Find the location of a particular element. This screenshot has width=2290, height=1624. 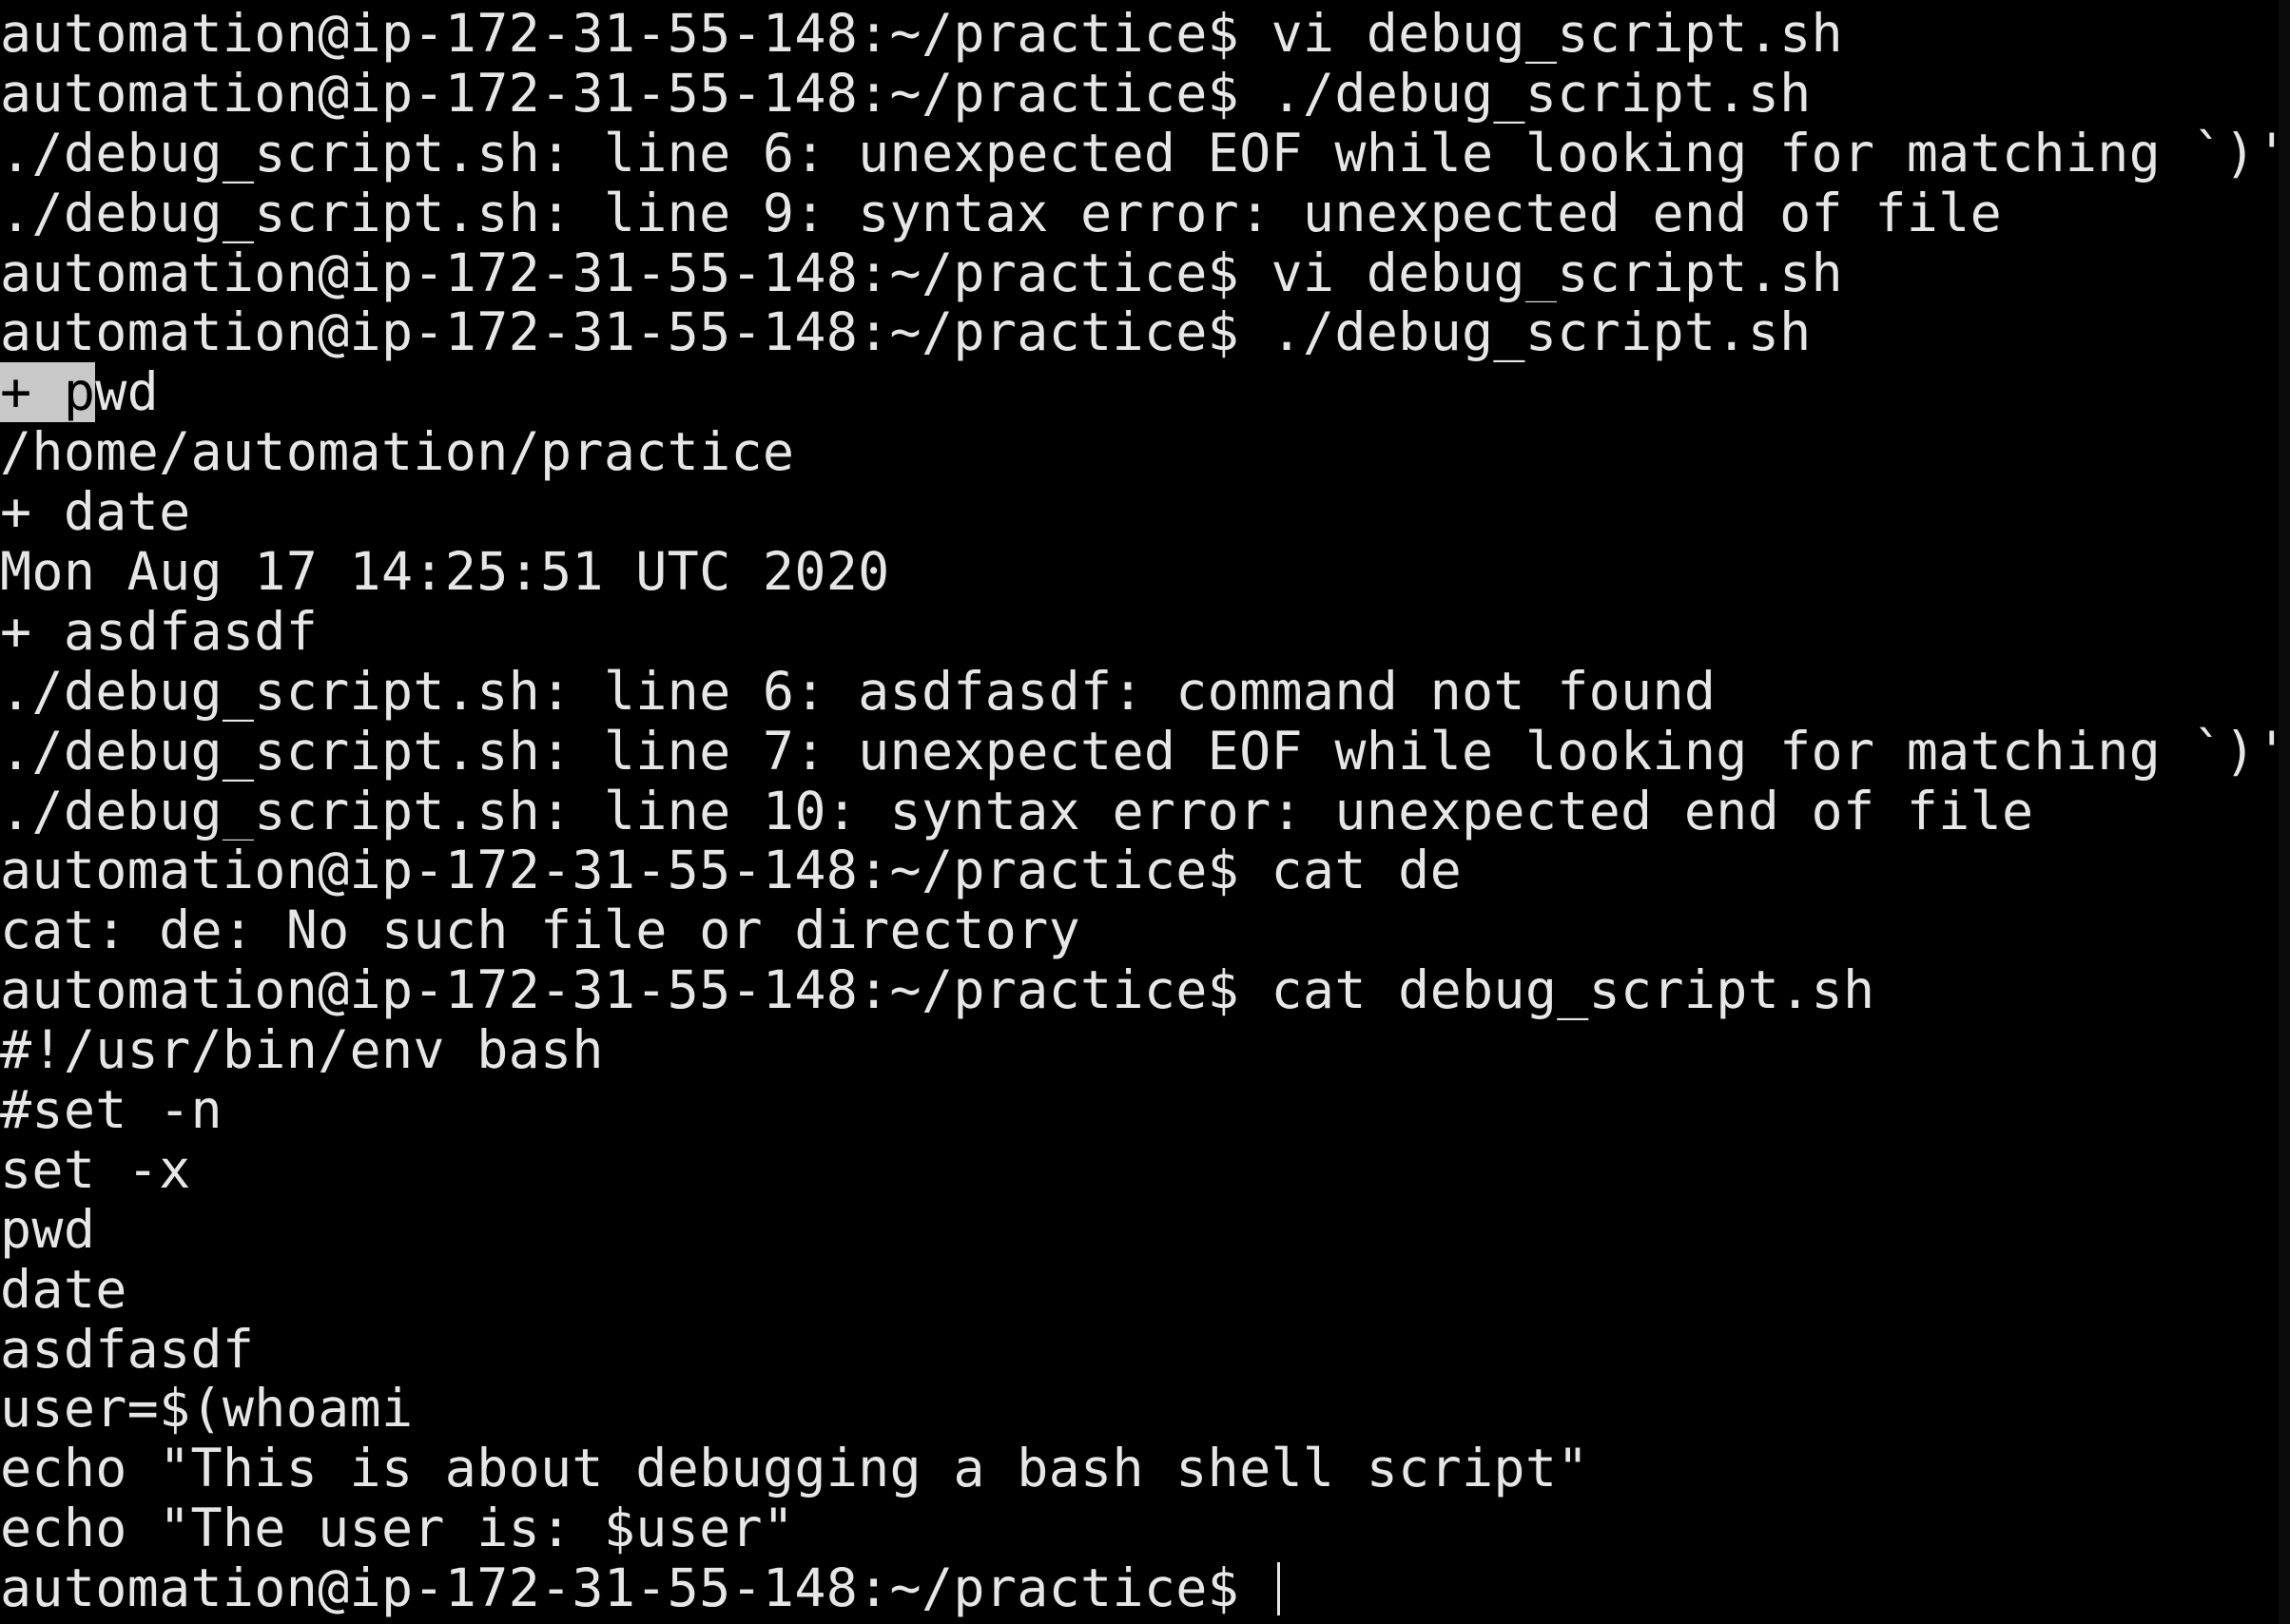

terminal-line: #set -n is located at coordinates (112, 1110).